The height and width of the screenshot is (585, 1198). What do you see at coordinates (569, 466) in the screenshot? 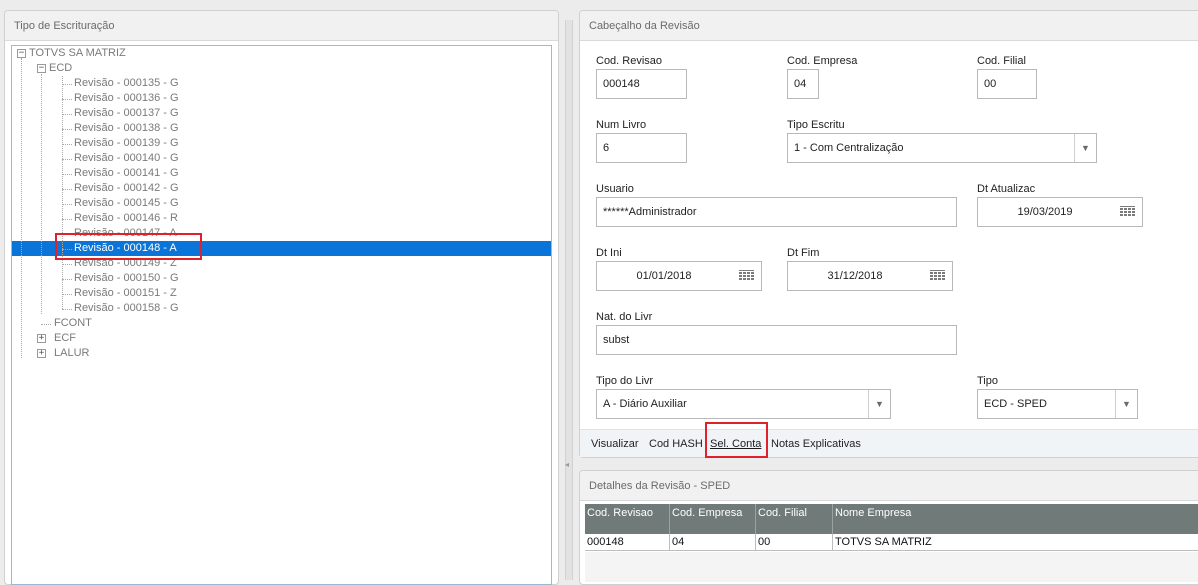
I see `splitter-grip-icon: ◂` at bounding box center [569, 466].